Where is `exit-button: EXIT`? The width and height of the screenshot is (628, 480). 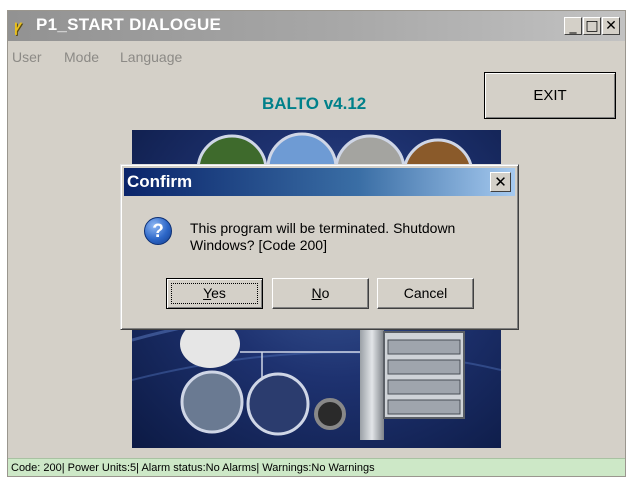
exit-button: EXIT is located at coordinates (550, 95).